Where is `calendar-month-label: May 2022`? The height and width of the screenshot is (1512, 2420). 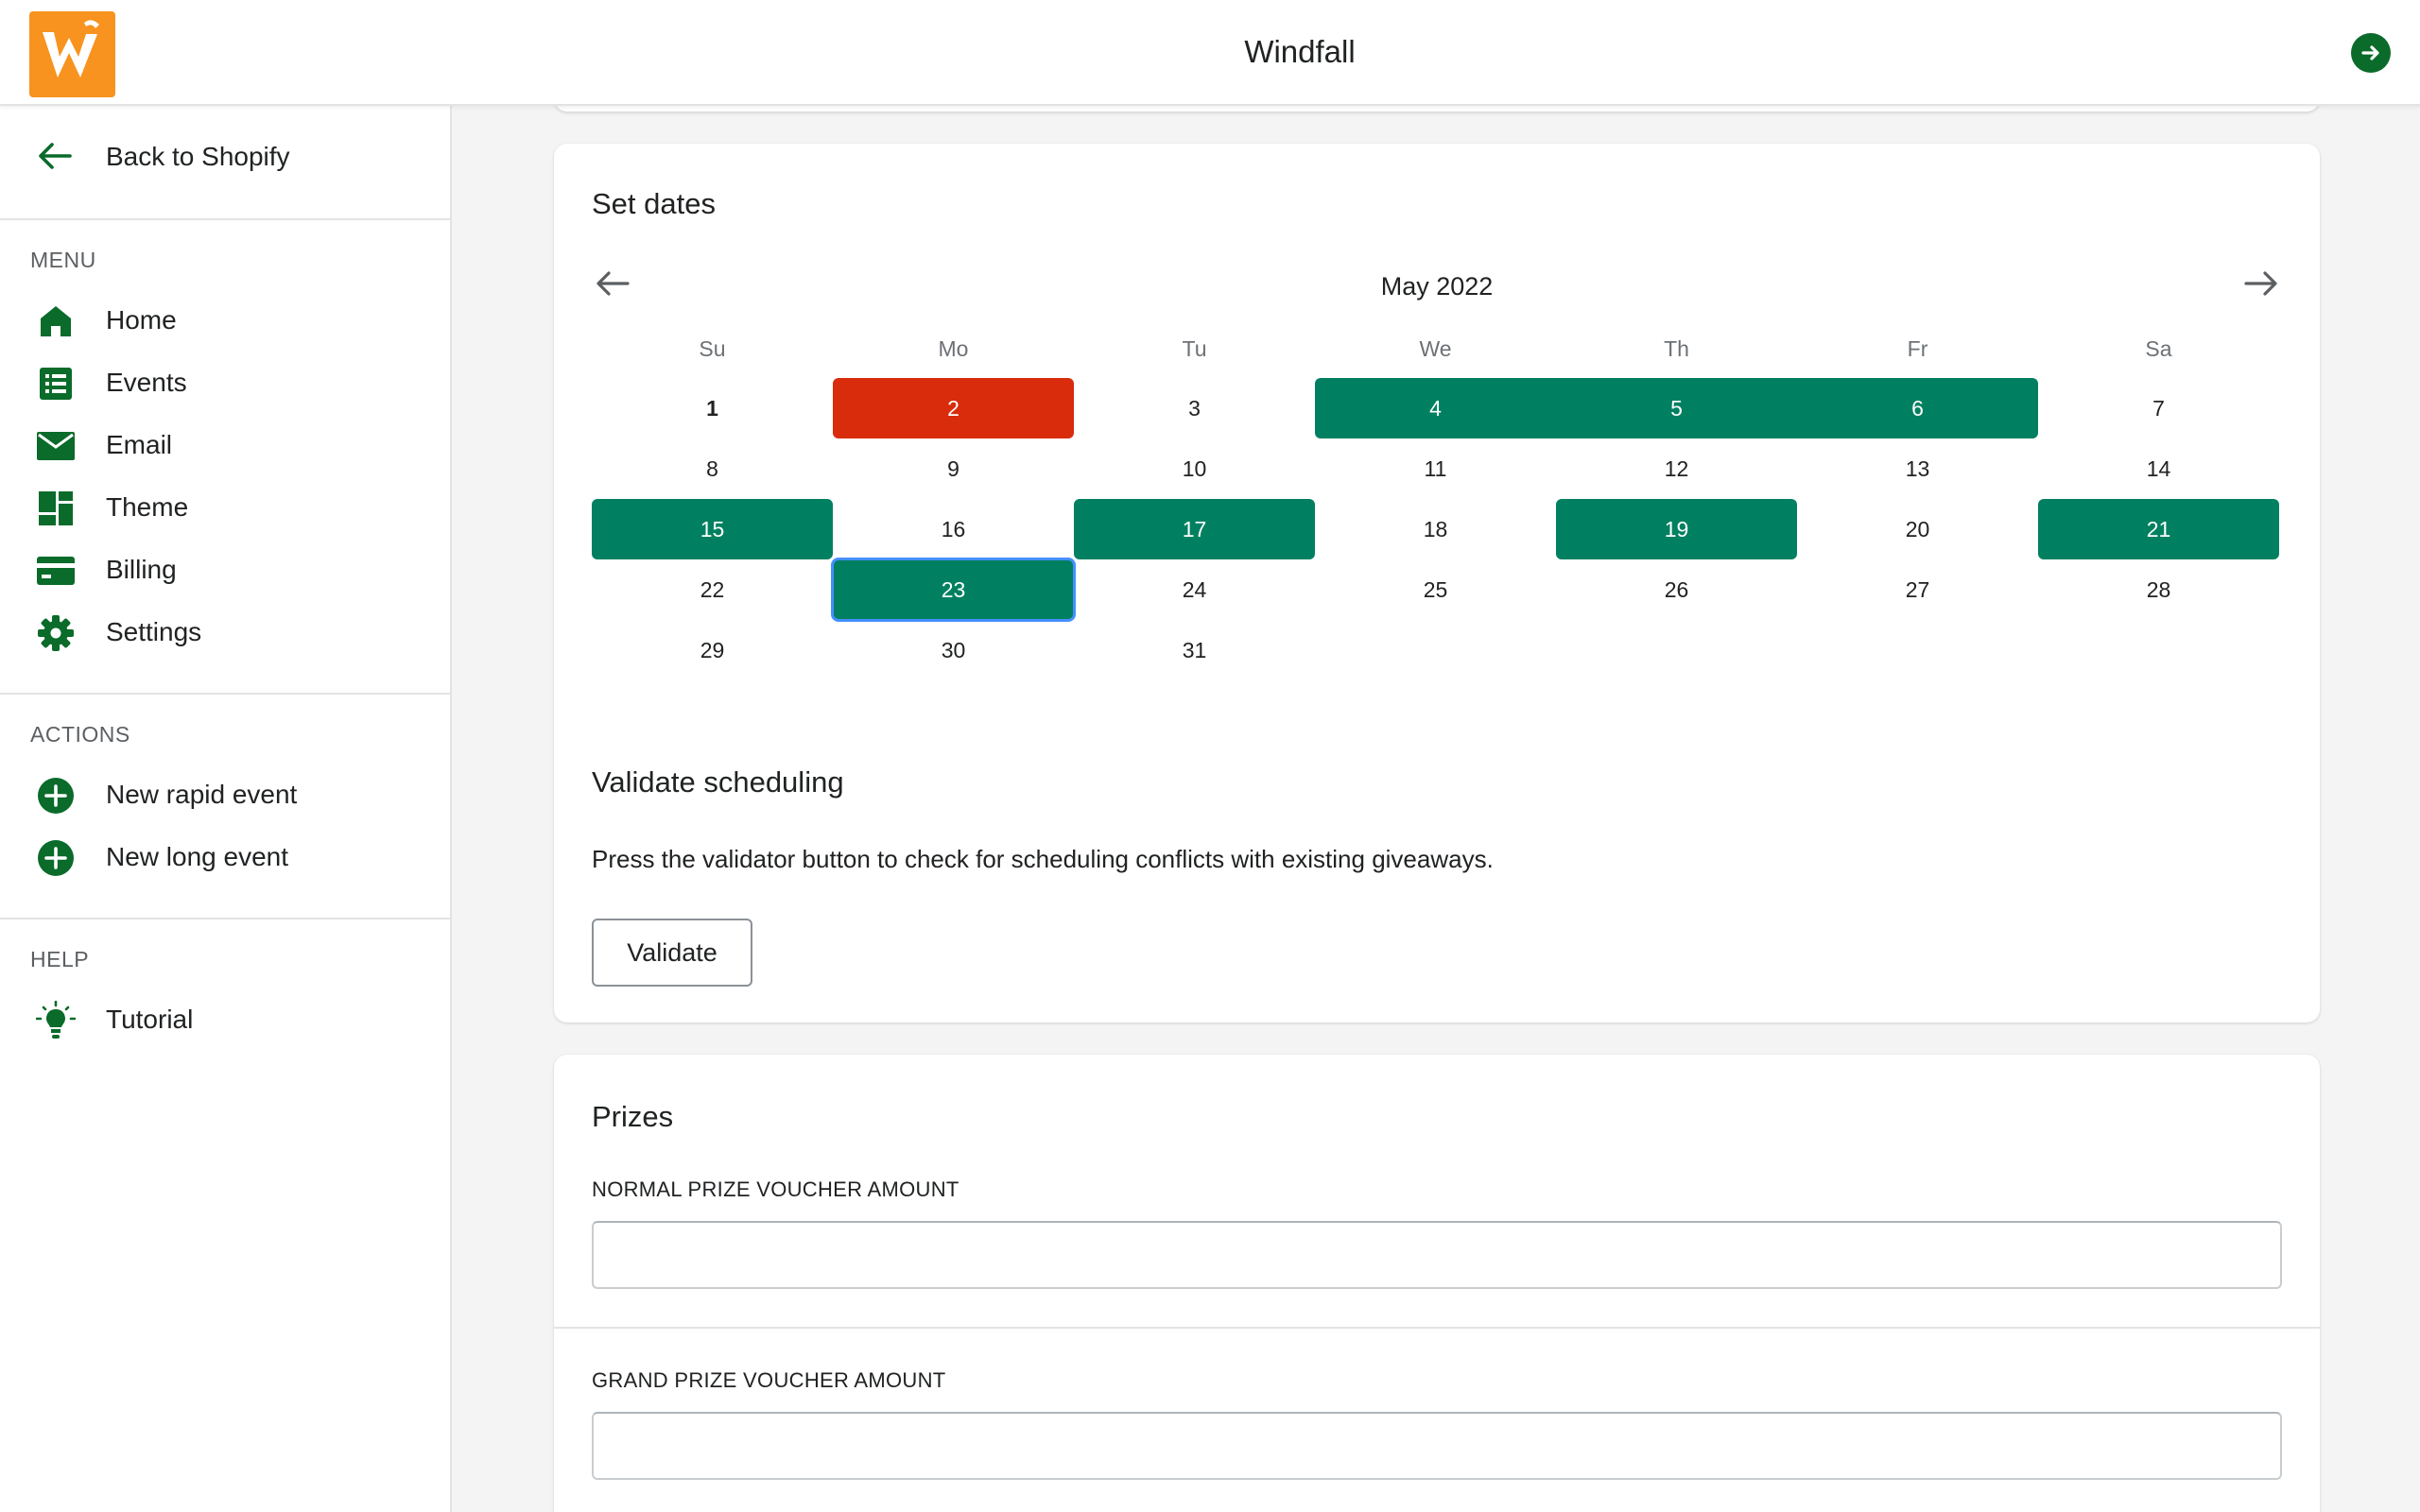 calendar-month-label: May 2022 is located at coordinates (1437, 286).